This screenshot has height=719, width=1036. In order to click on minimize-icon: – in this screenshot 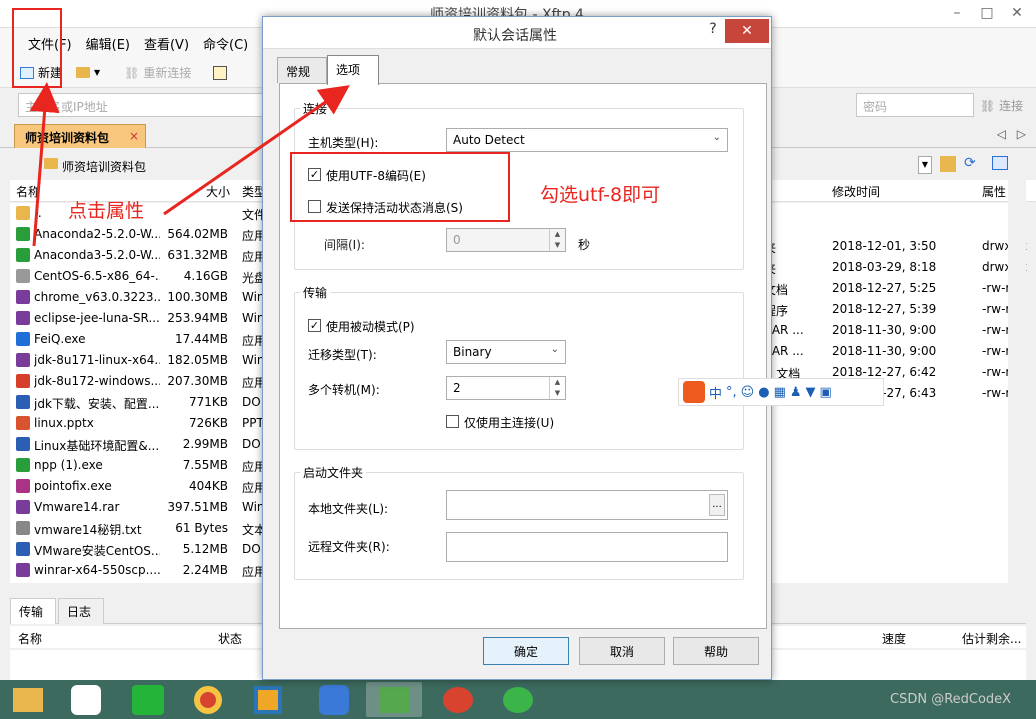, I will do `click(957, 13)`.